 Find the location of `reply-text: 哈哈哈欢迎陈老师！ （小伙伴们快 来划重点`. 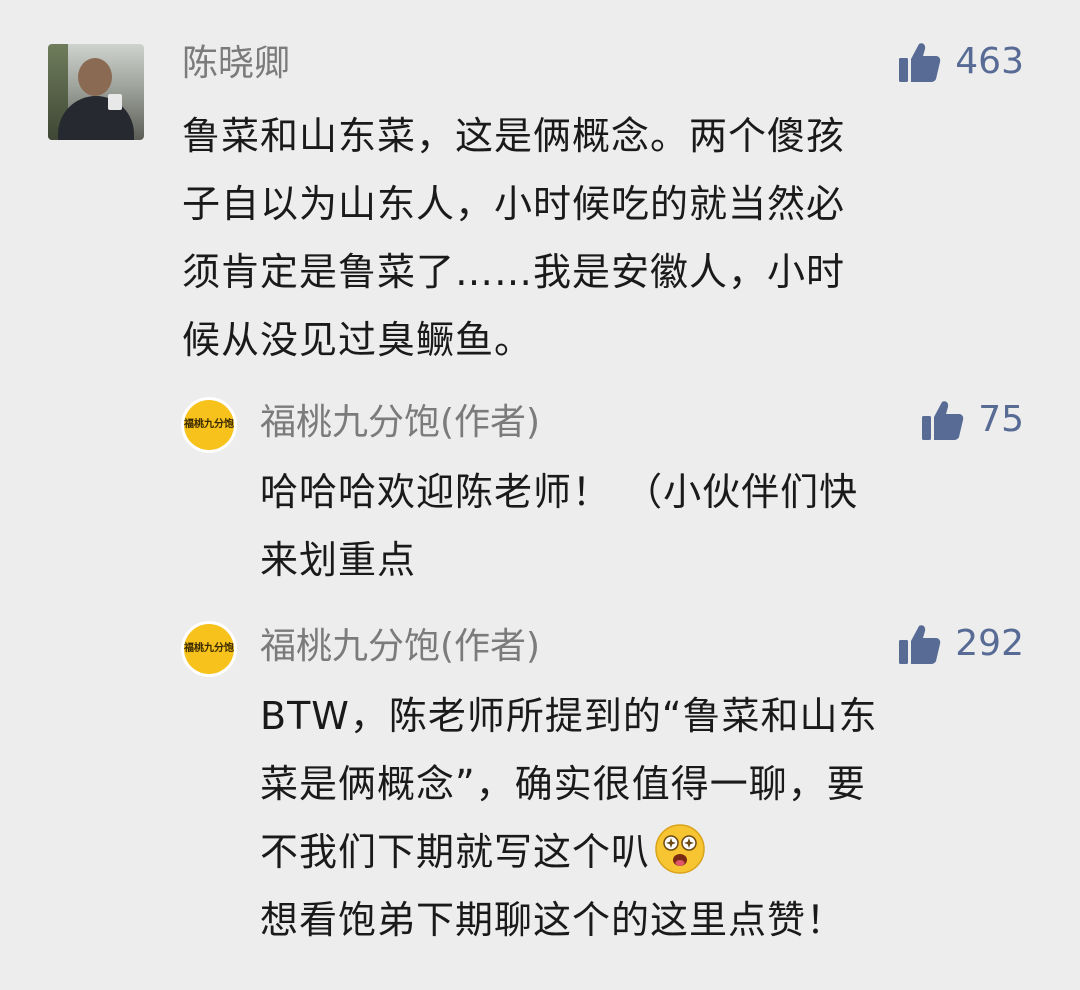

reply-text: 哈哈哈欢迎陈老师！ （小伙伴们快 来划重点 is located at coordinates (559, 526).